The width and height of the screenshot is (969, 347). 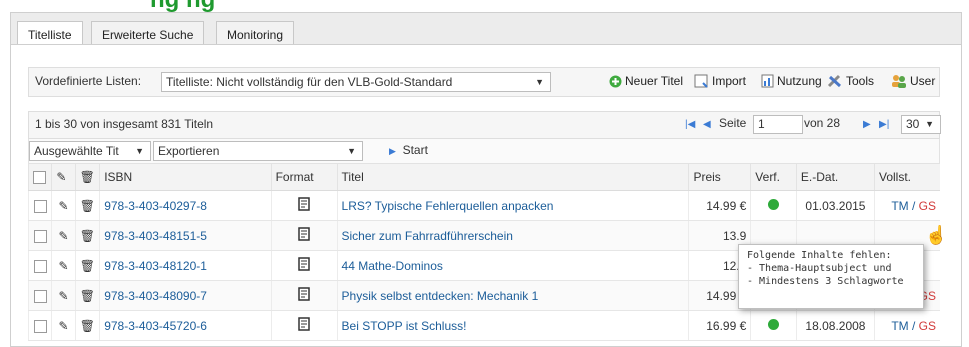 I want to click on import-label: Import, so click(x=729, y=81).